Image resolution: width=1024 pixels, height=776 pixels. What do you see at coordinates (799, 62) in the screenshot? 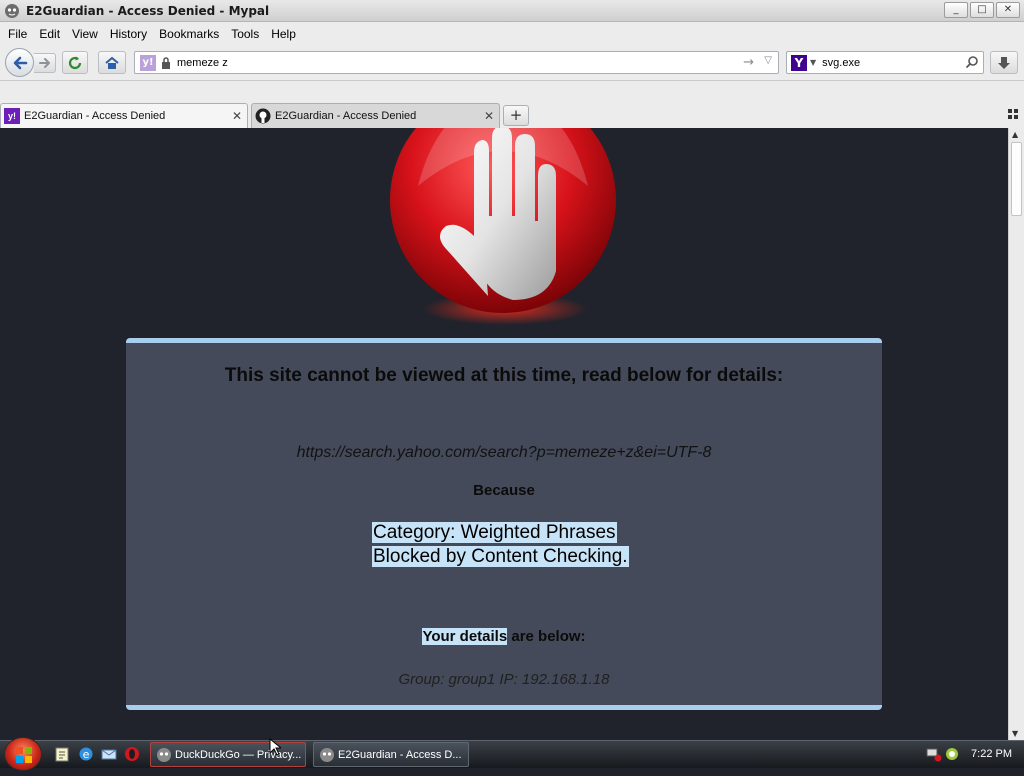
I see `search-engine-icon: Y` at bounding box center [799, 62].